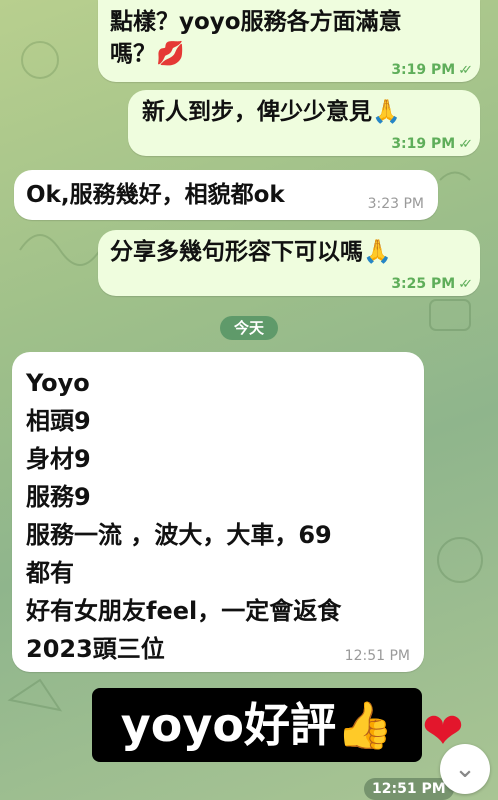 This screenshot has height=800, width=498. I want to click on outgoing-message-2: 新人到步，俾少少意見🙏 3:19 PM ✓✓, so click(304, 123).